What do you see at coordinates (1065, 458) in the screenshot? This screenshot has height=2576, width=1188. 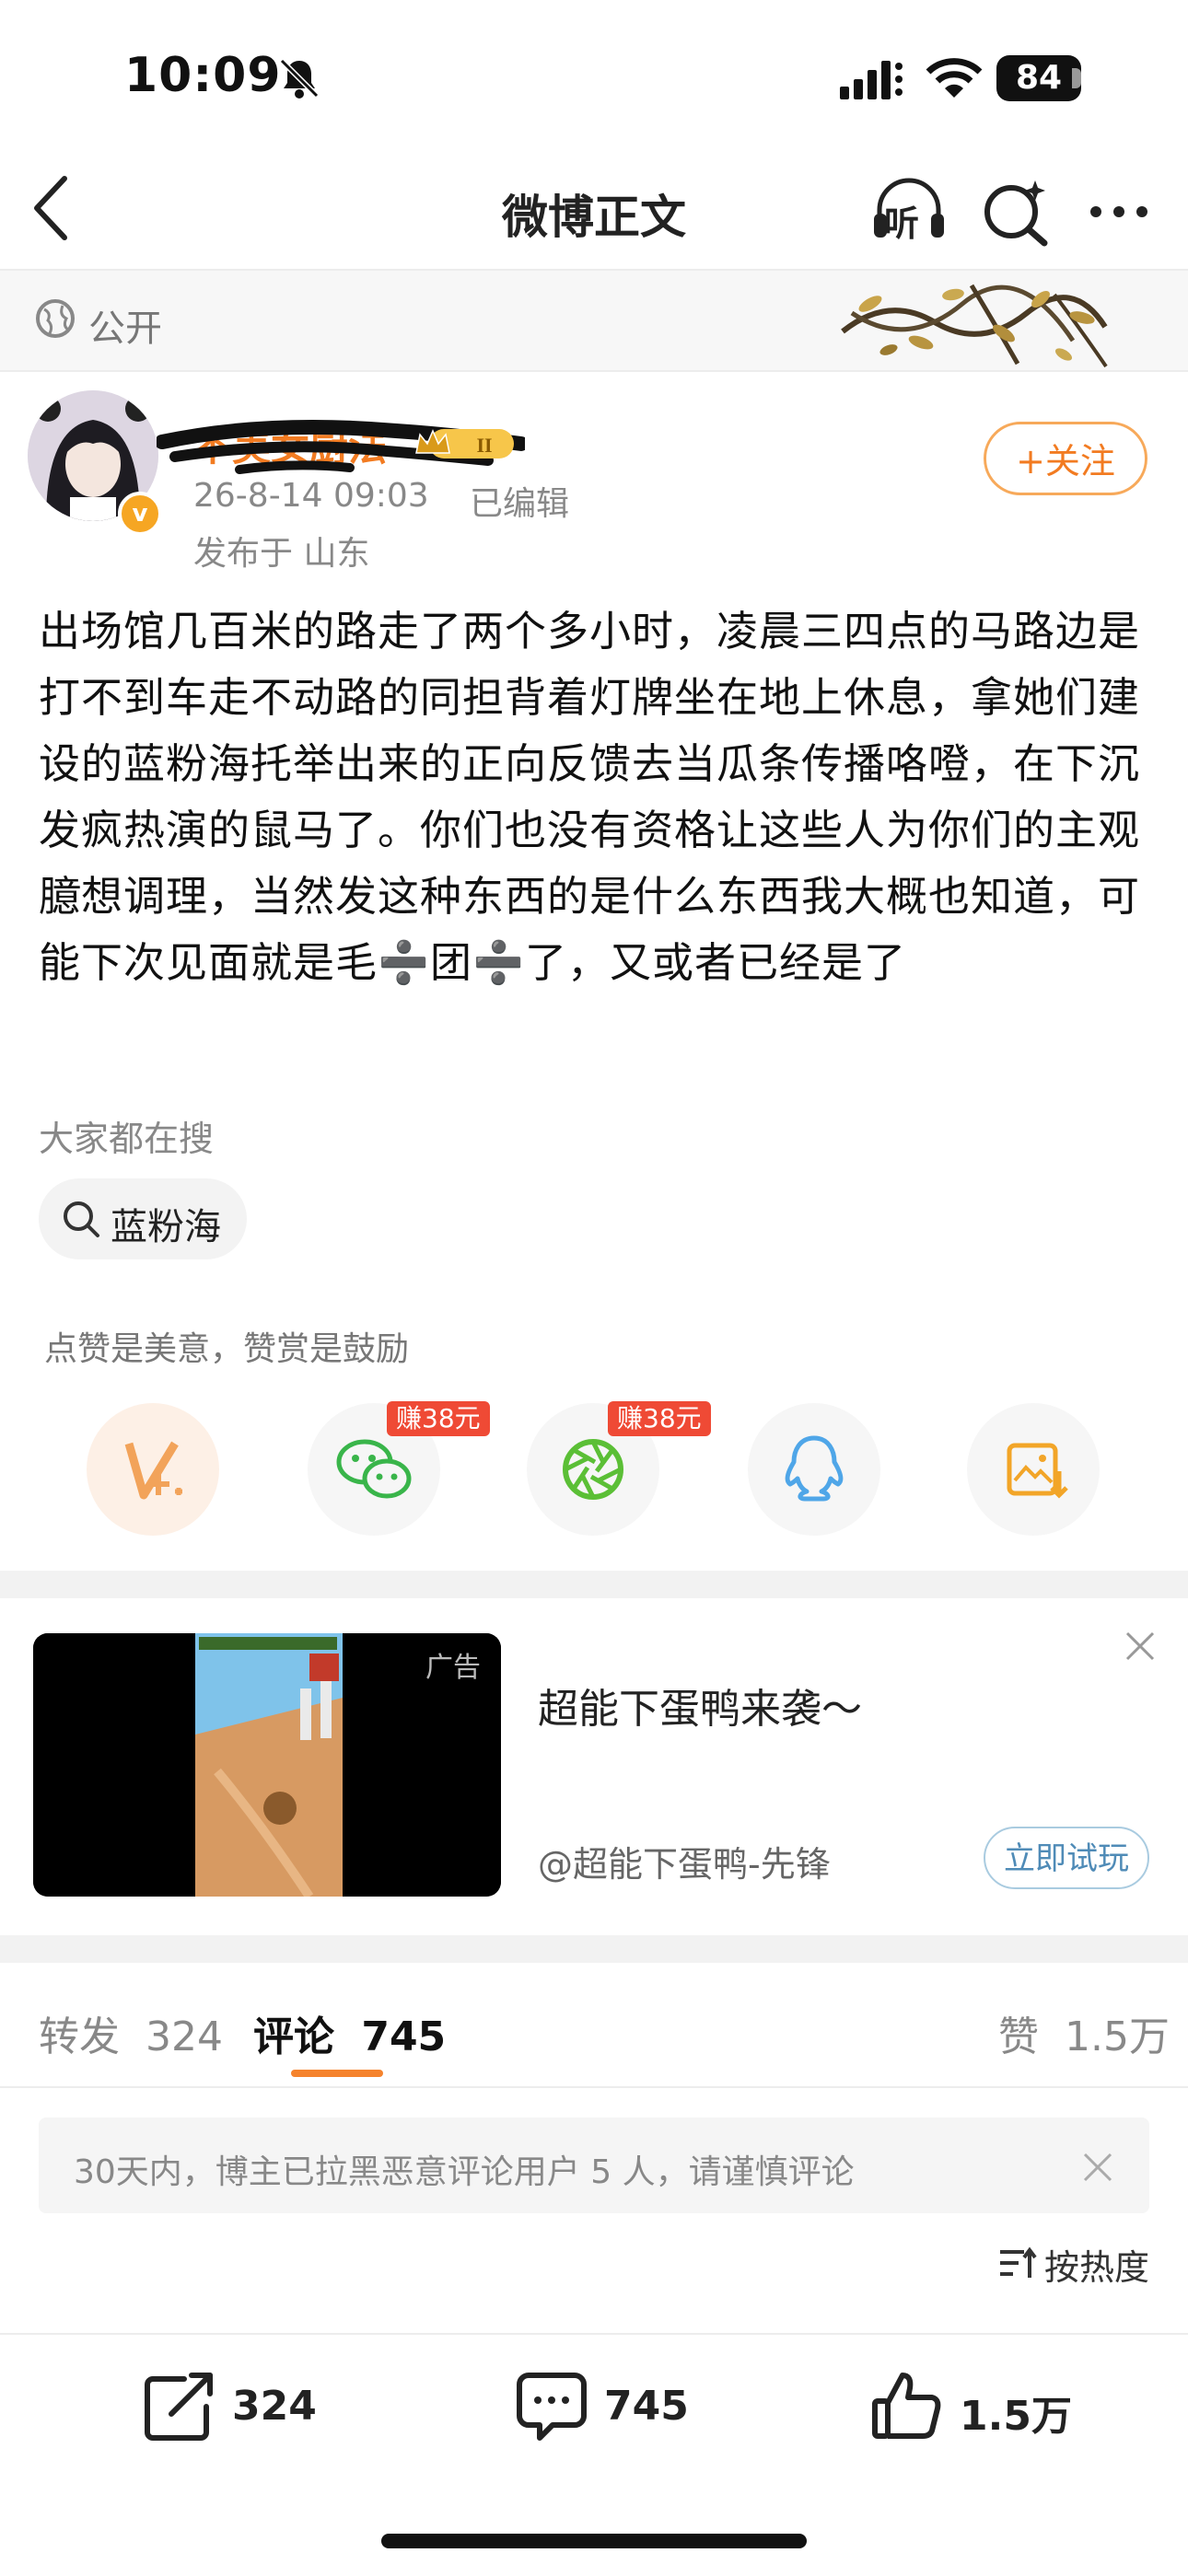 I see `follow-button: +关注` at bounding box center [1065, 458].